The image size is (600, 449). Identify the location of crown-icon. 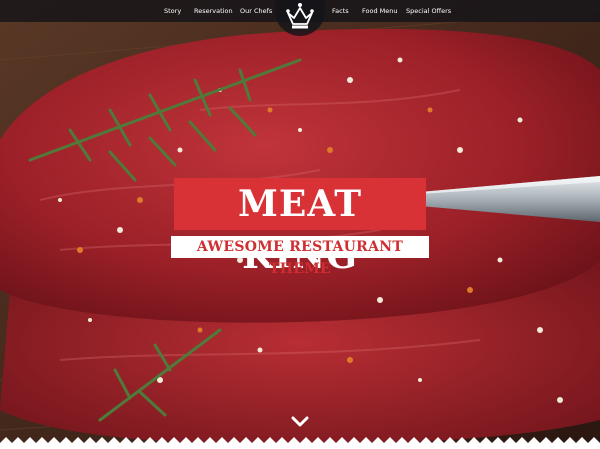
(300, 16).